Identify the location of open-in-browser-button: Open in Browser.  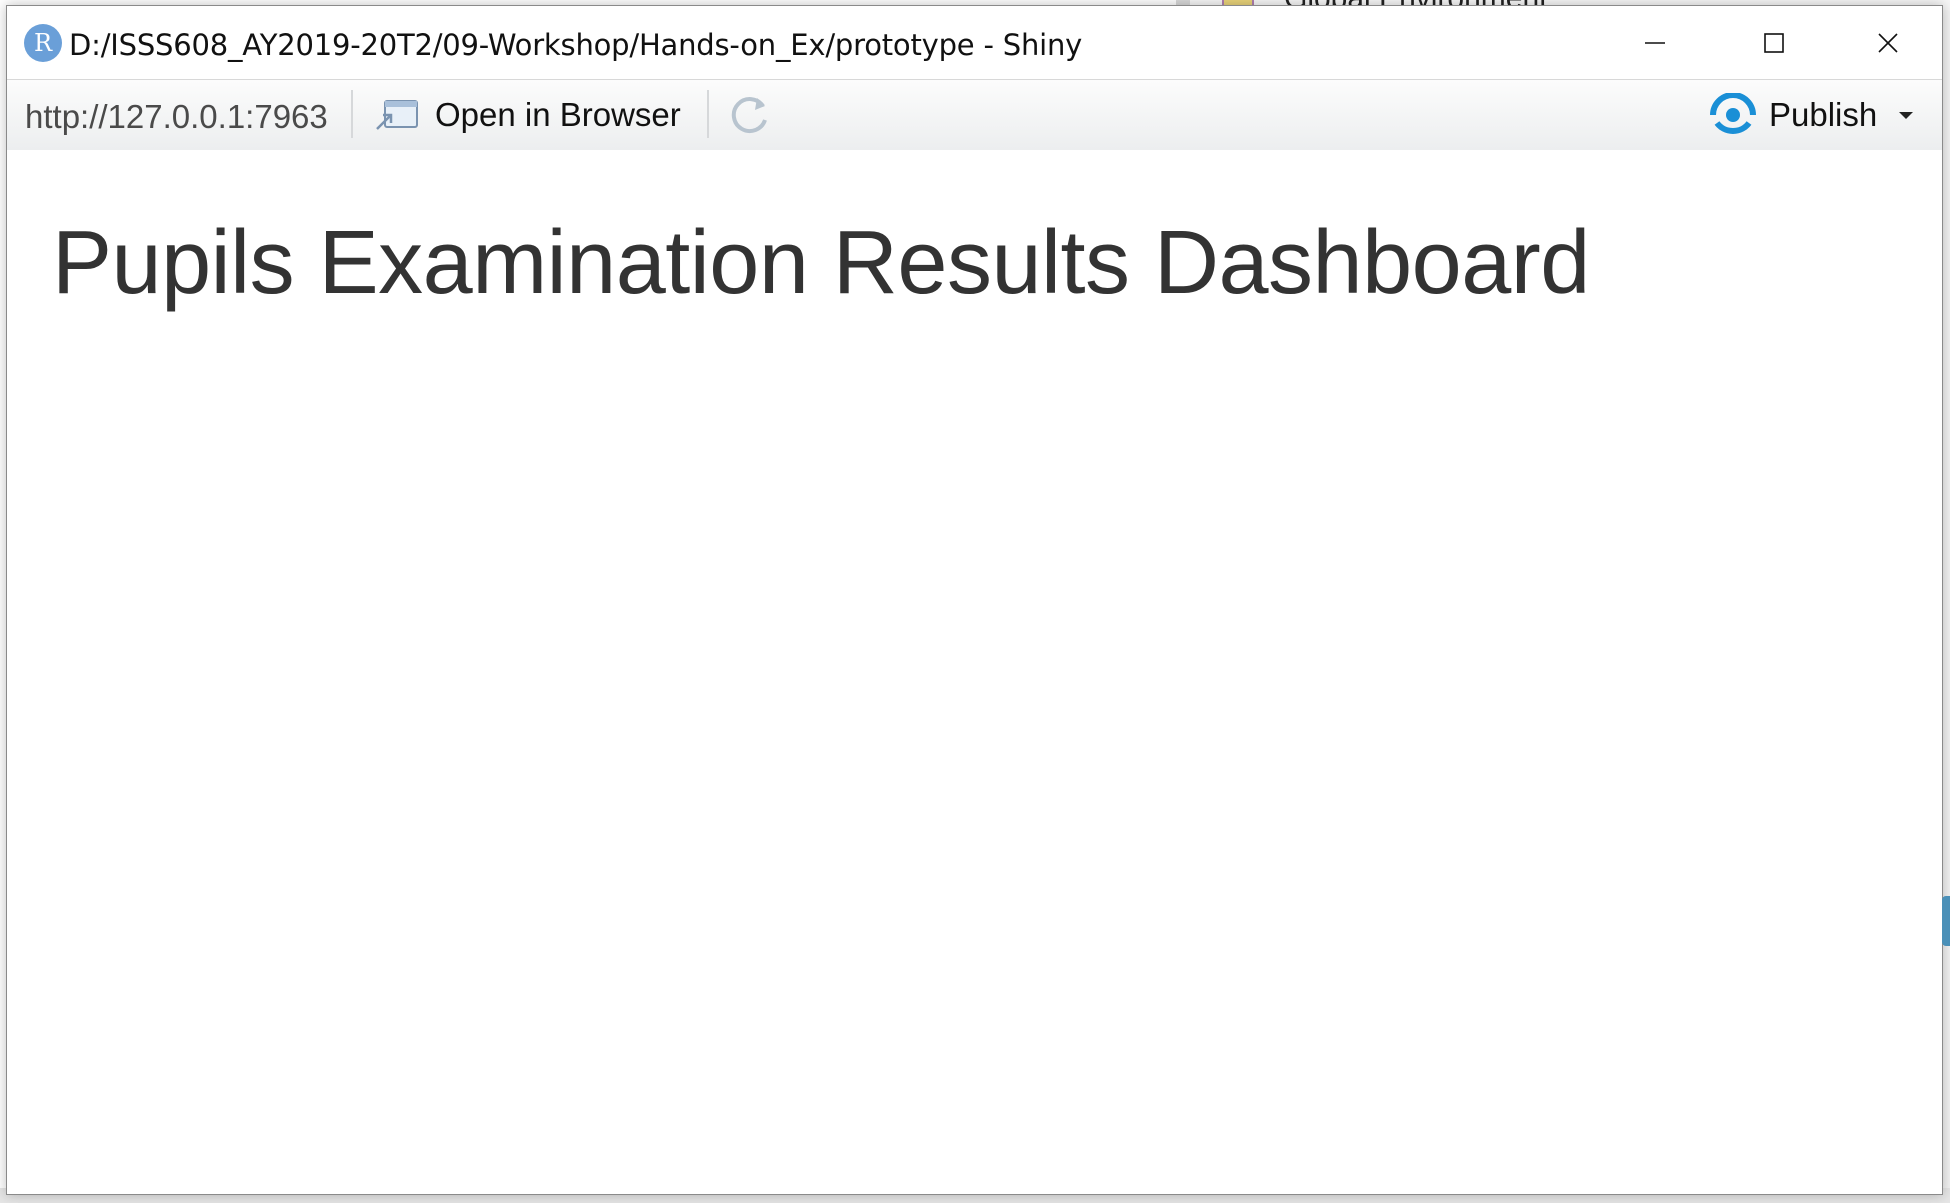
(527, 115).